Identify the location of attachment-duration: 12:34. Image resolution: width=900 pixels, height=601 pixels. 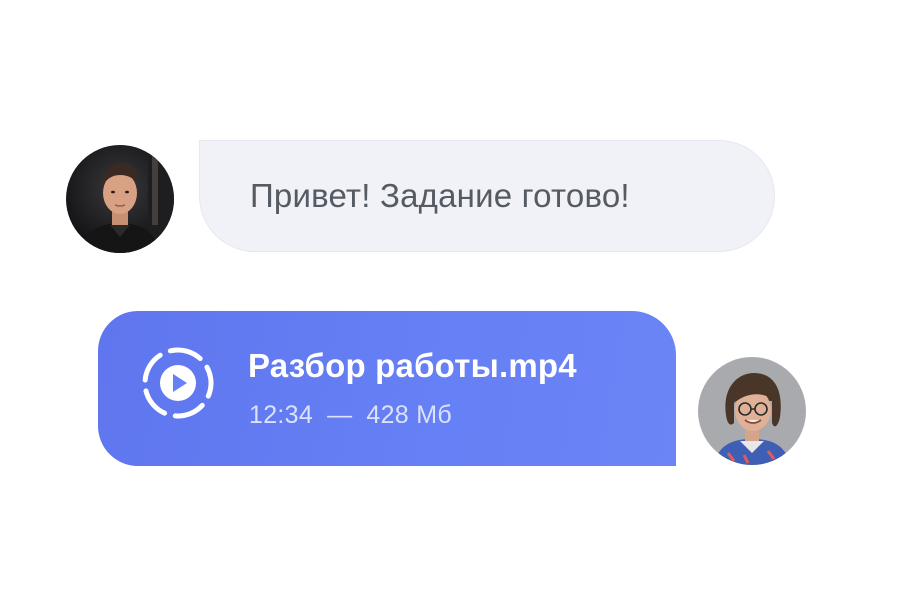
(281, 415).